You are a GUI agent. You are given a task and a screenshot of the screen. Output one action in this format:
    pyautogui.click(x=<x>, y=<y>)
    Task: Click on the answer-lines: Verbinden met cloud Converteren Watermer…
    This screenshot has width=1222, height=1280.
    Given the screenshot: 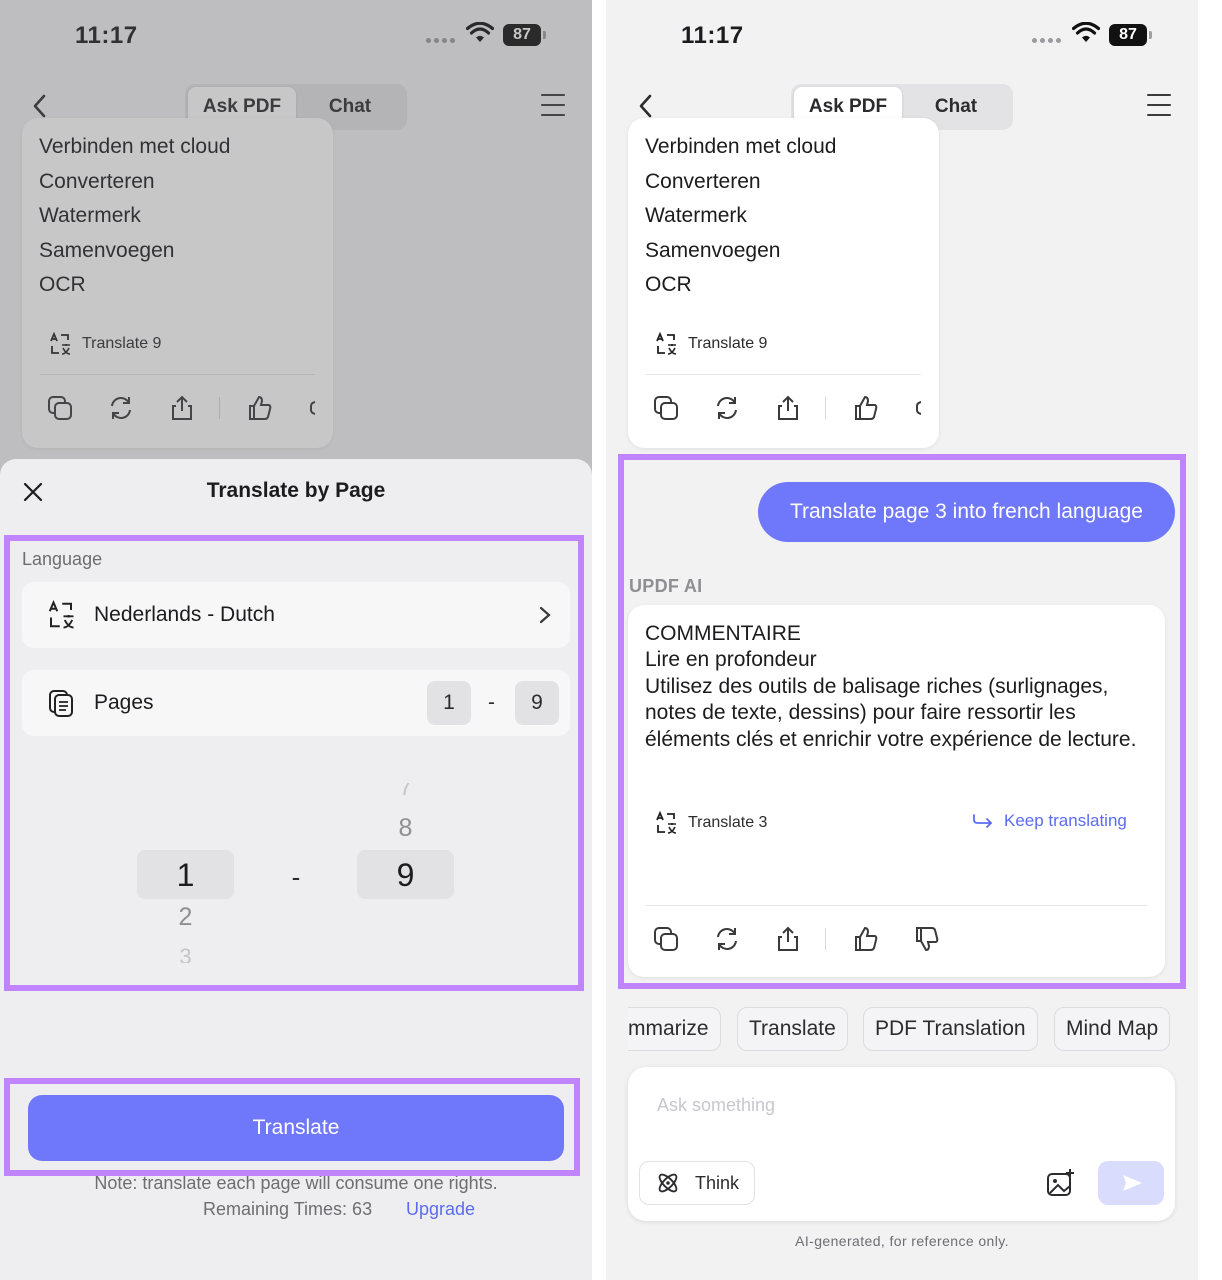 What is the action you would take?
    pyautogui.click(x=740, y=216)
    